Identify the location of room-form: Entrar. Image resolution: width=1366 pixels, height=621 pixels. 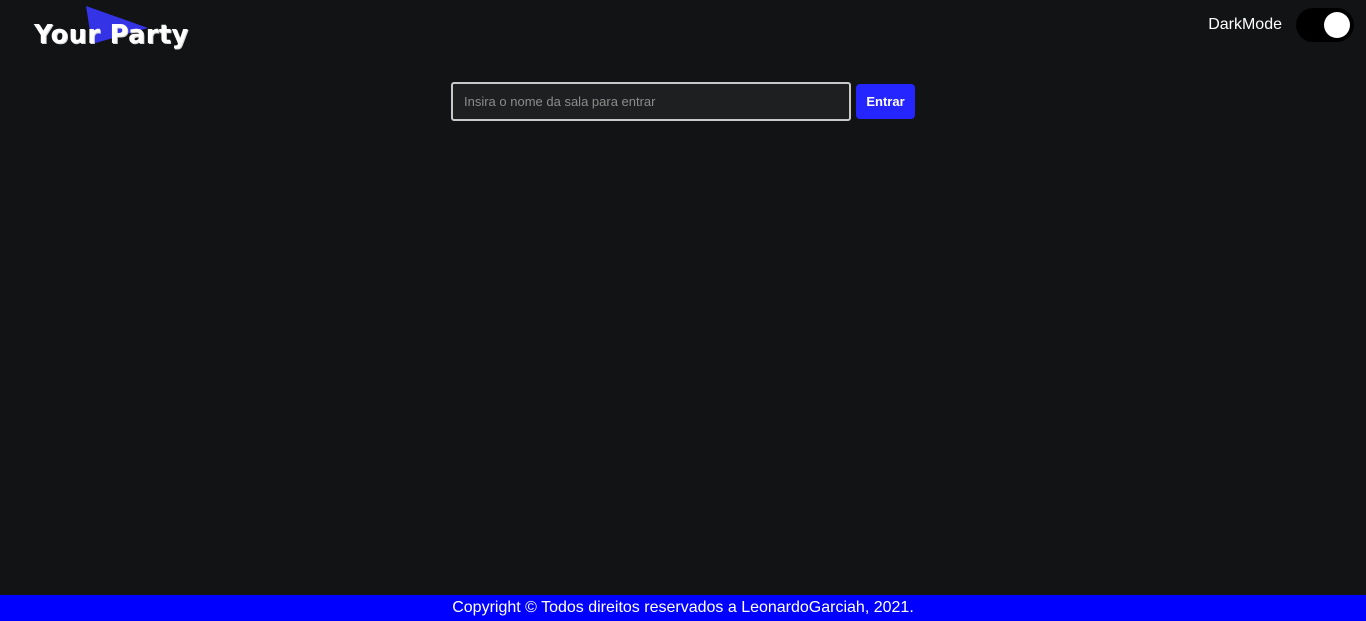
(683, 101).